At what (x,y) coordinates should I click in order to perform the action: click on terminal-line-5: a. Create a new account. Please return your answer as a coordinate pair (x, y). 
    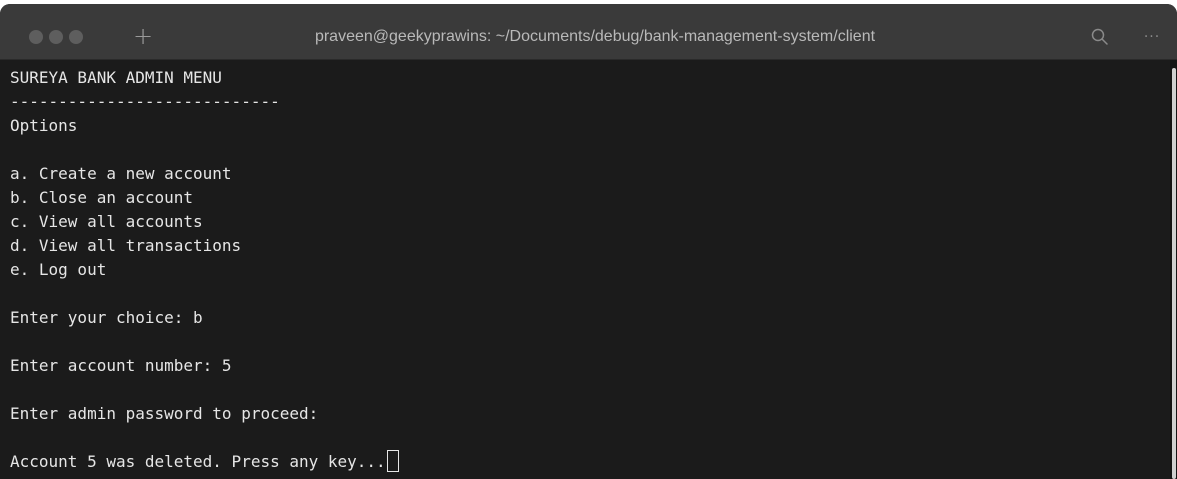
    Looking at the image, I should click on (121, 173).